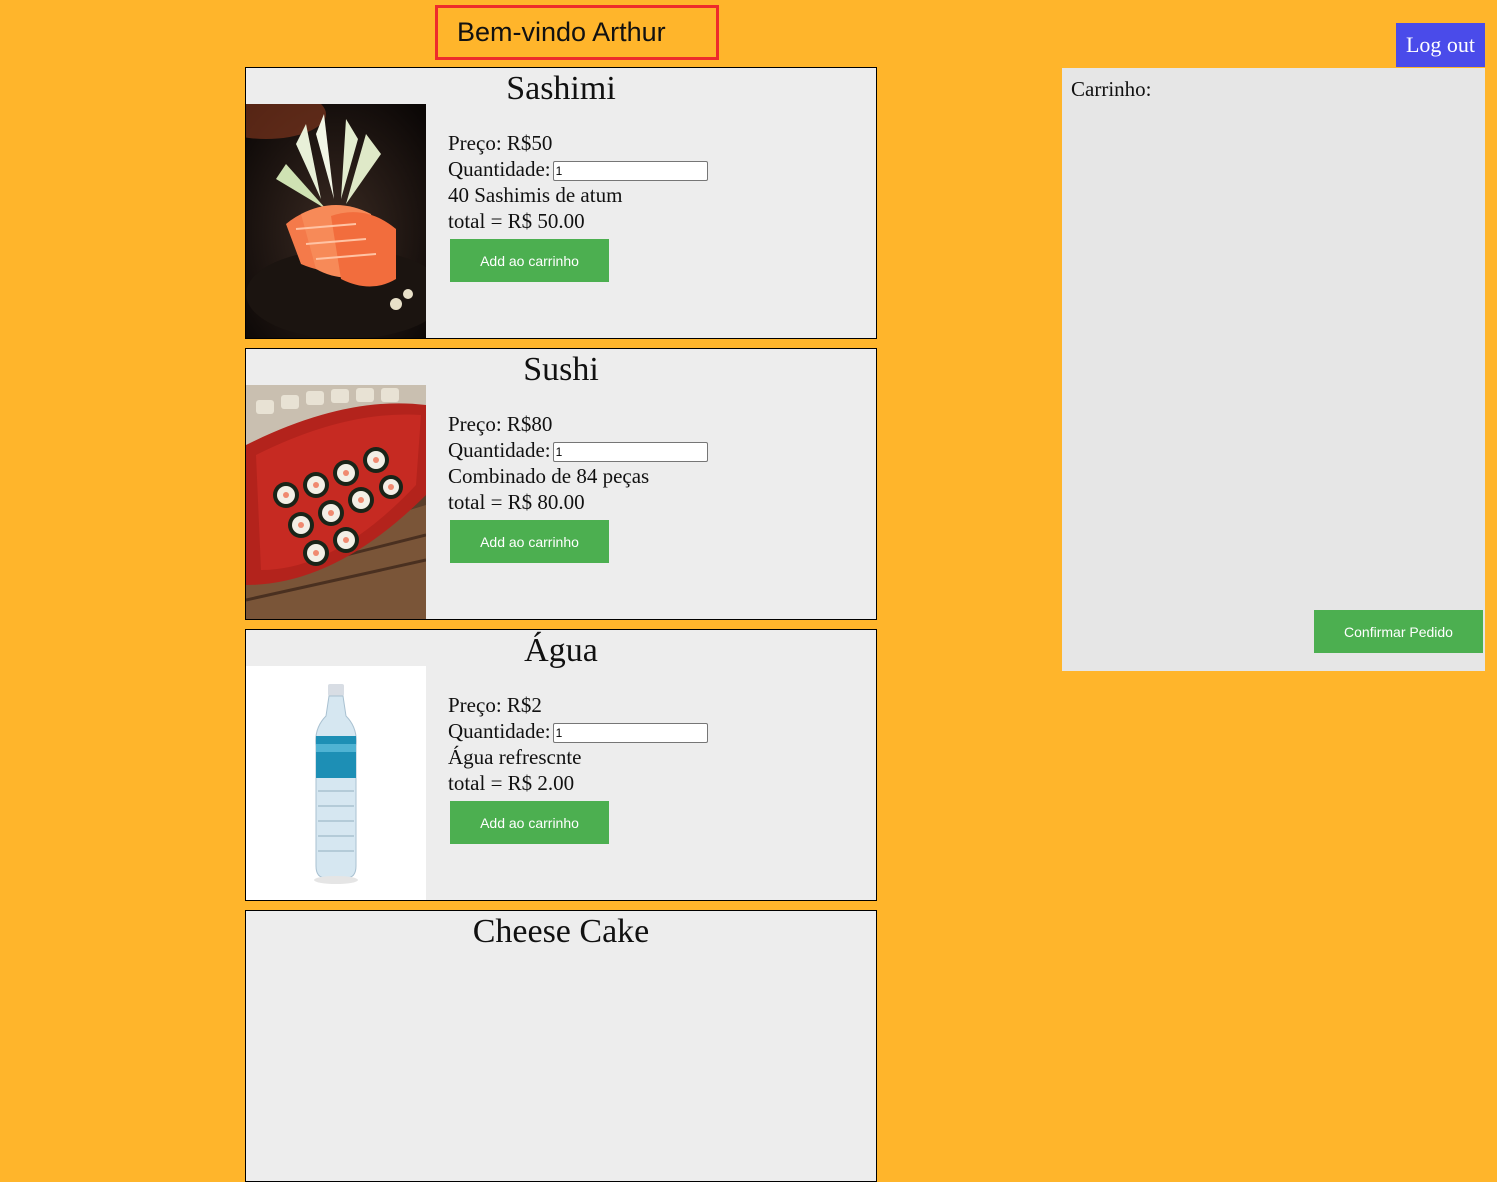 This screenshot has width=1497, height=1182. I want to click on sushi-photo, so click(336, 502).